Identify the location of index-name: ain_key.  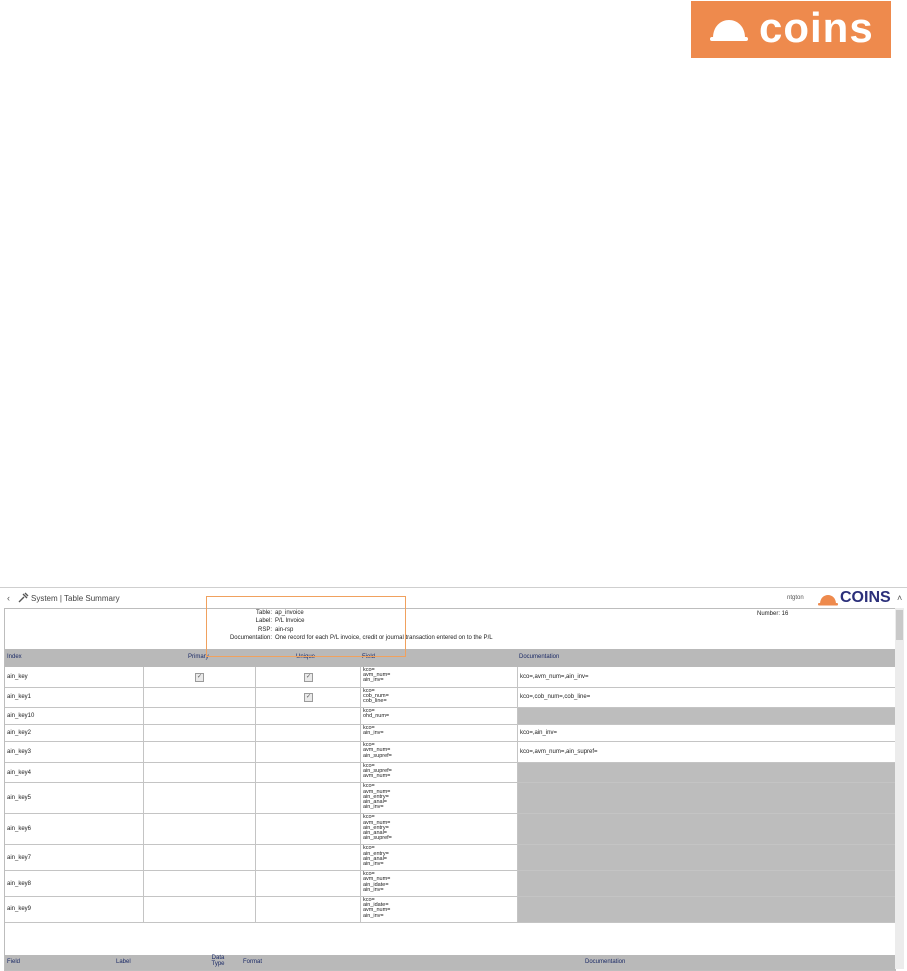
(17, 676).